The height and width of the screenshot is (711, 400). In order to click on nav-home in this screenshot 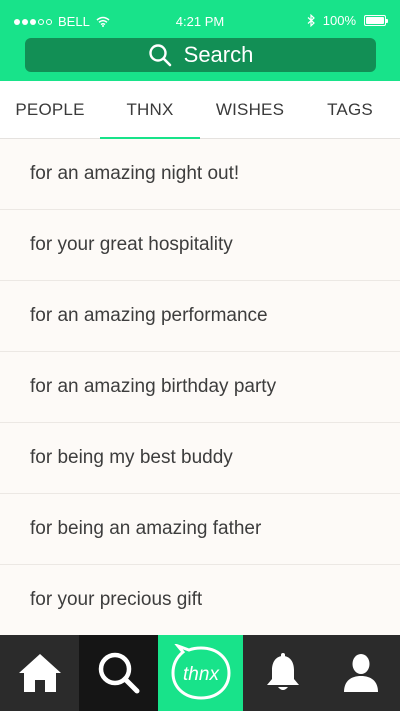, I will do `click(39, 673)`.